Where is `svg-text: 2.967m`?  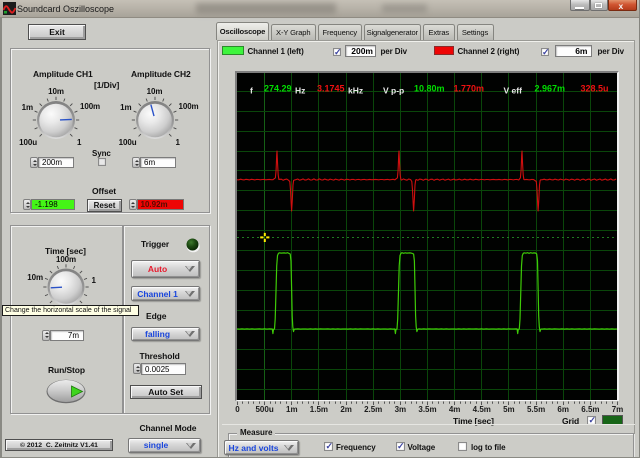 svg-text: 2.967m is located at coordinates (550, 89).